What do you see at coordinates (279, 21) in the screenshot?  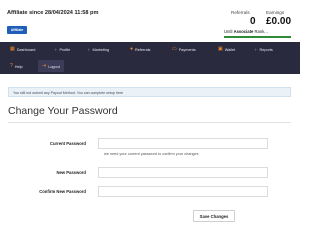 I see `earnings-value: £0.00` at bounding box center [279, 21].